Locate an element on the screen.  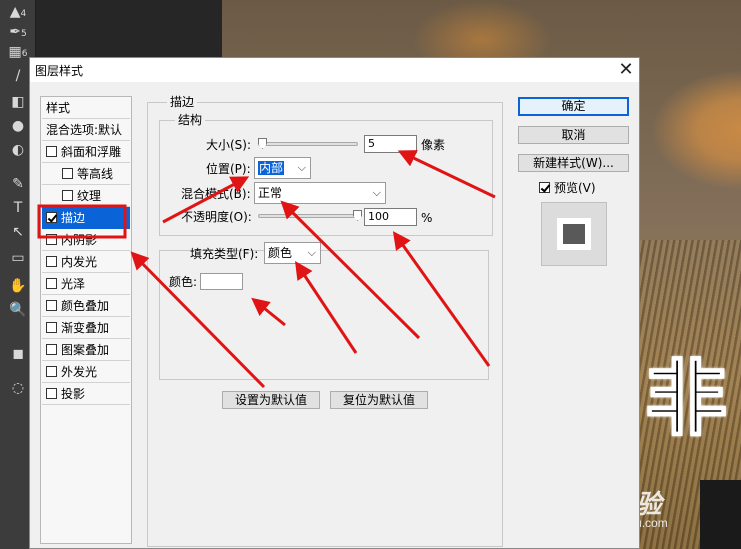
eraser-icon: ◧ is located at coordinates (18, 102).